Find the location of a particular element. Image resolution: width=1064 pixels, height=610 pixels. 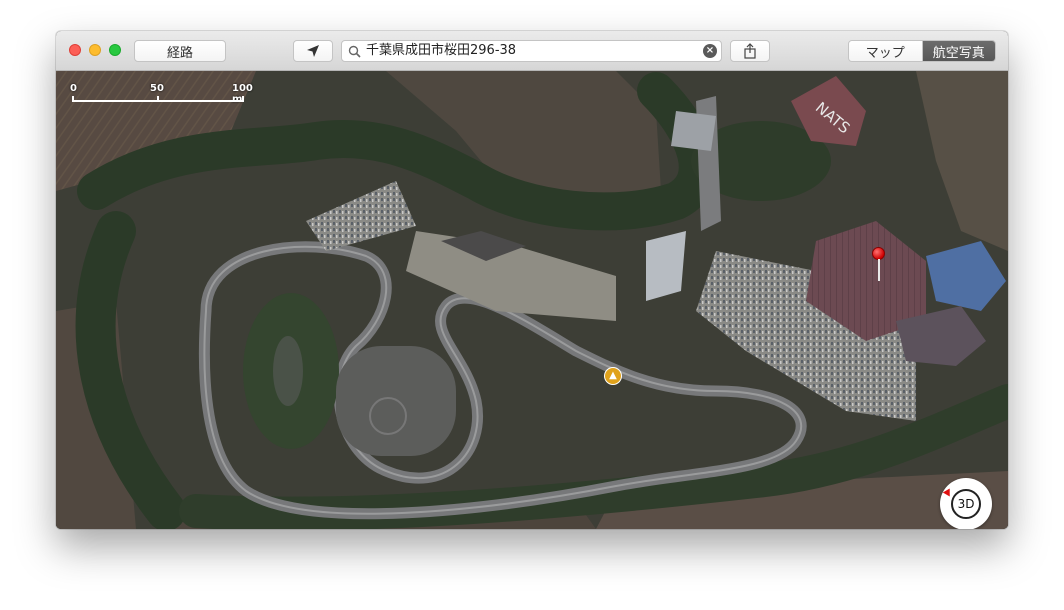

maximize-window-button is located at coordinates (115, 50).